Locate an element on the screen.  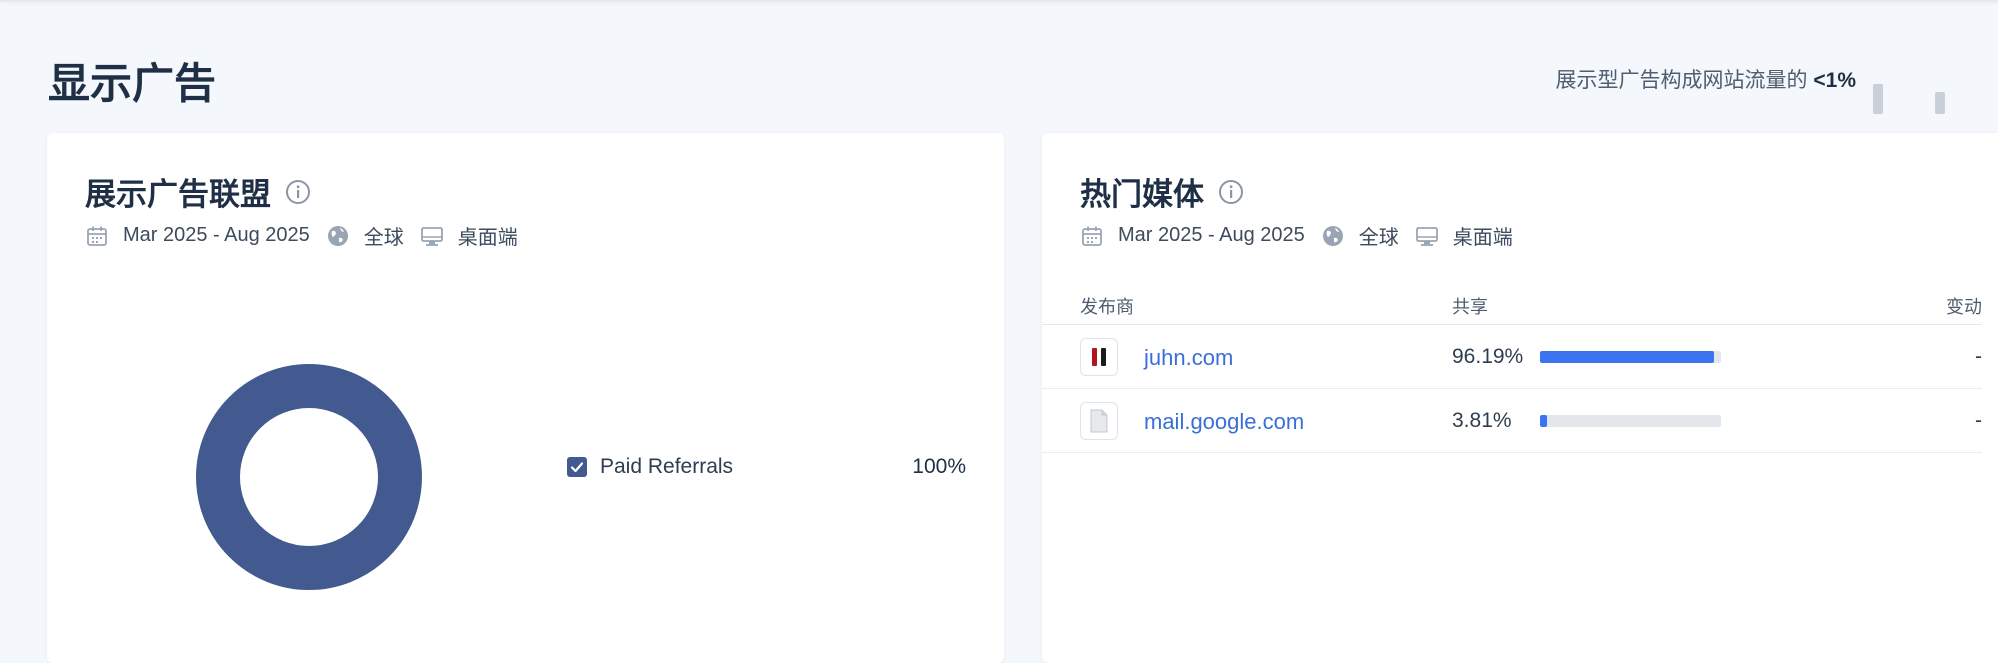
column-header-share: 共享 is located at coordinates (1470, 306).